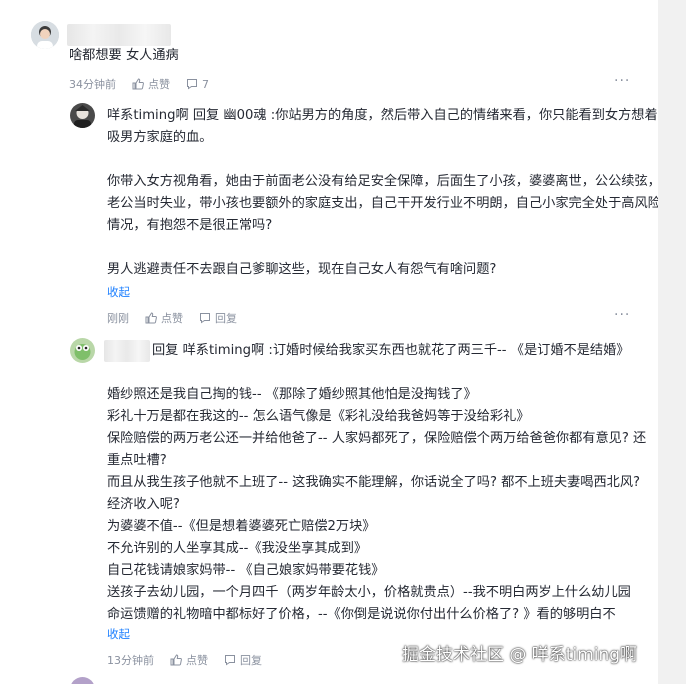 The image size is (686, 684). I want to click on reply-line: 为婆婆不值--《但是想着婆婆死亡赔偿2万块》, so click(241, 526).